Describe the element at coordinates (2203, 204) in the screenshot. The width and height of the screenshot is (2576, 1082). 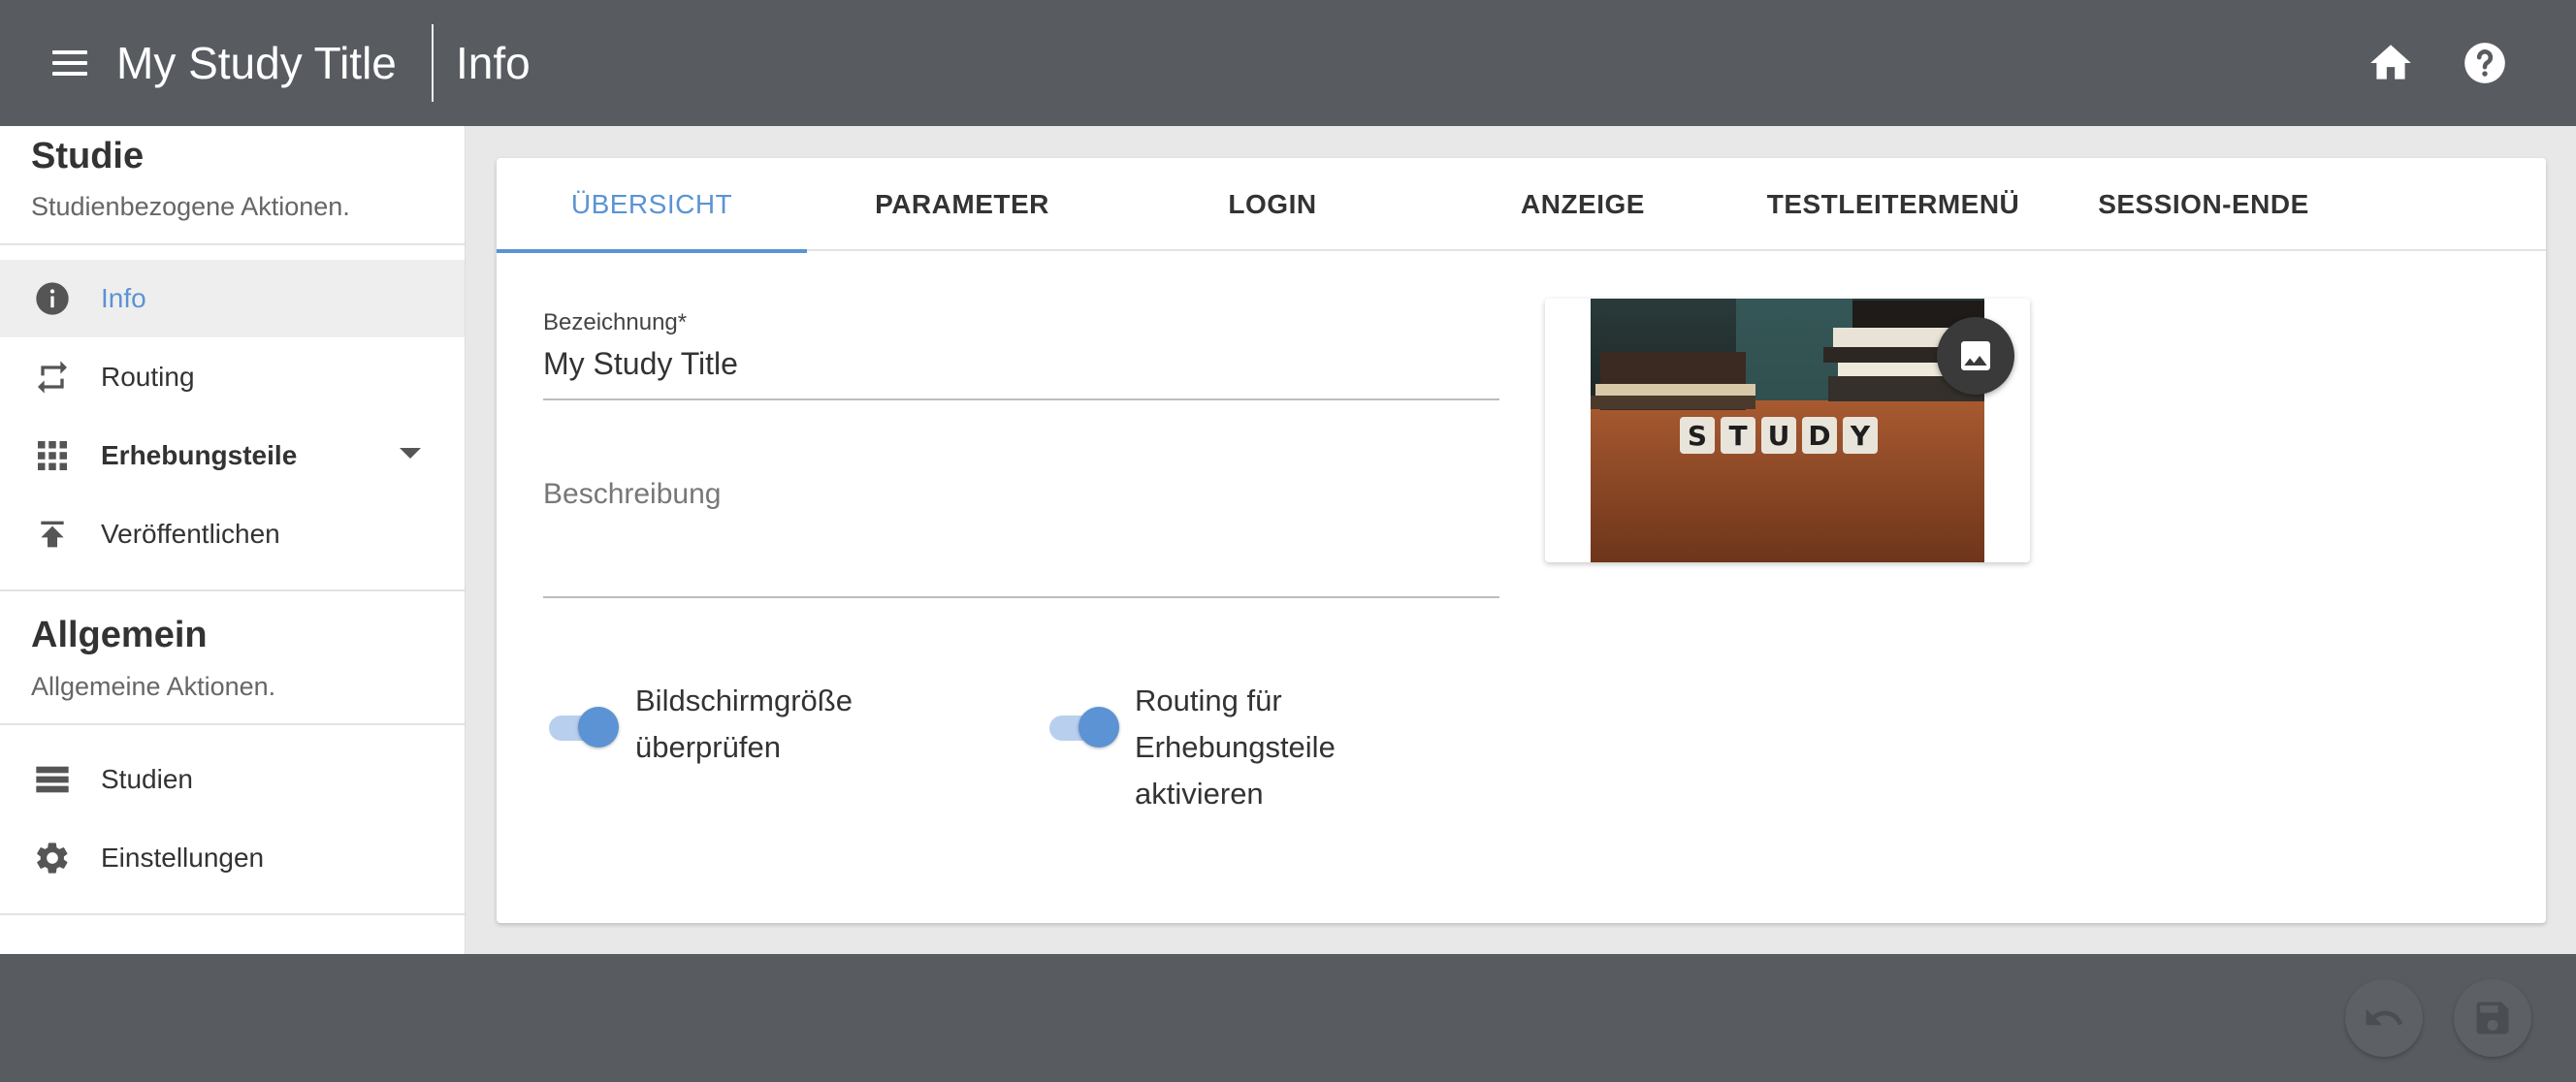
I see `tab-session-ende: SESSION-ENDE` at that location.